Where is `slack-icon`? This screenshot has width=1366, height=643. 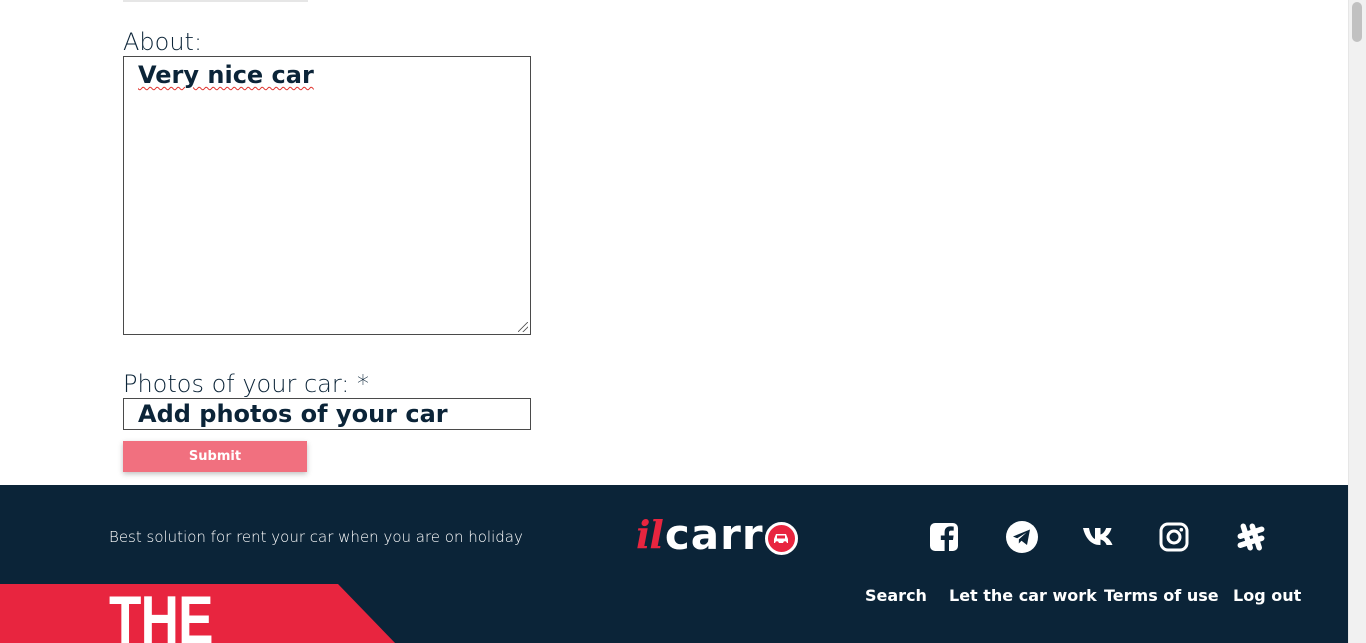
slack-icon is located at coordinates (1251, 537).